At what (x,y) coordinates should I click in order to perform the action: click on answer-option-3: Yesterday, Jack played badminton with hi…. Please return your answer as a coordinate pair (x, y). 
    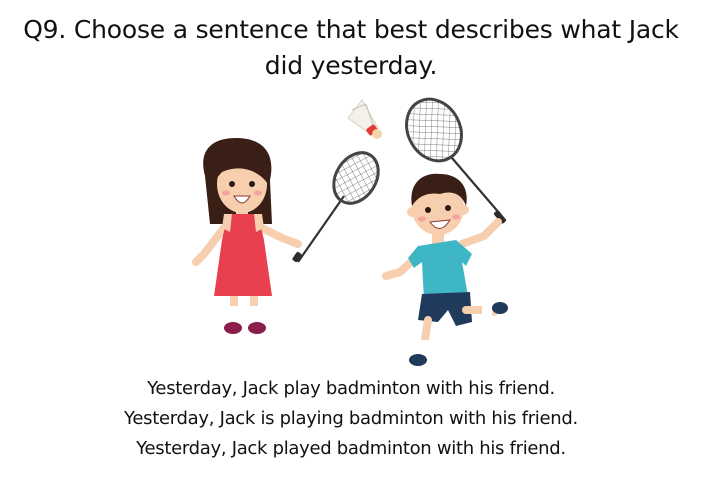
    Looking at the image, I should click on (351, 449).